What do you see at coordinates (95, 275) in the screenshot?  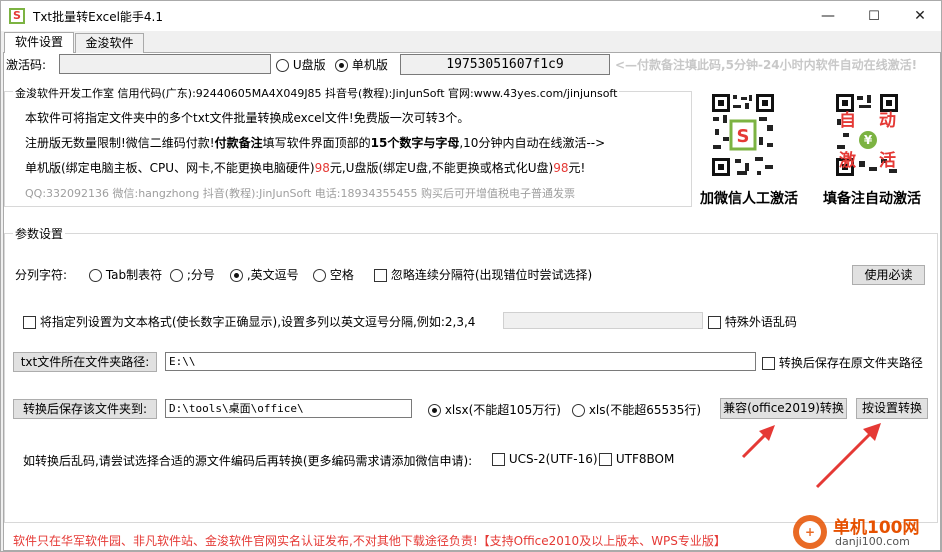 I see `delimiter-tab-radio` at bounding box center [95, 275].